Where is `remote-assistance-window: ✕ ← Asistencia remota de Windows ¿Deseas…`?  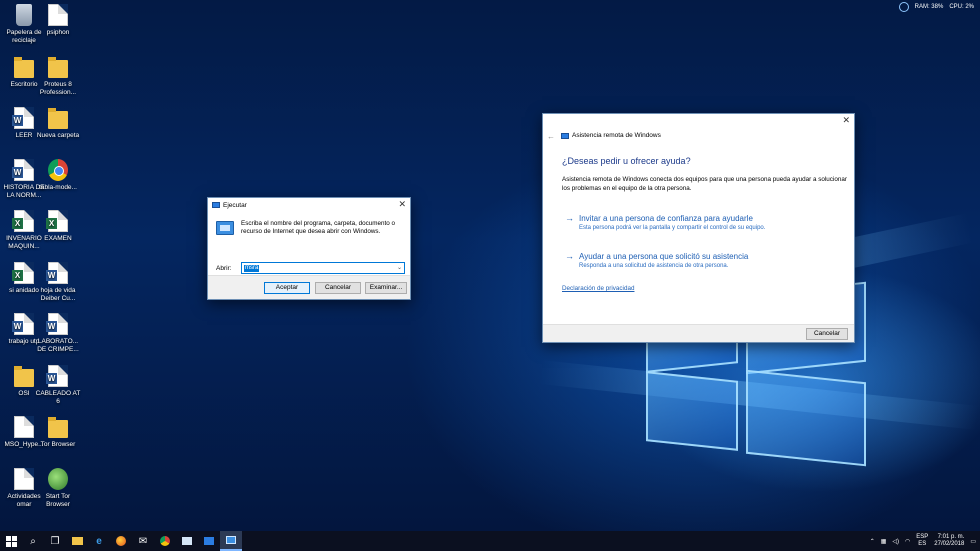 remote-assistance-window: ✕ ← Asistencia remota de Windows ¿Deseas… is located at coordinates (698, 228).